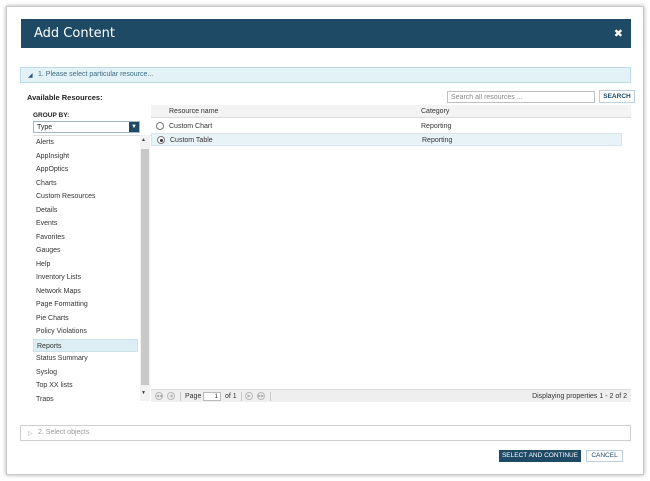 The width and height of the screenshot is (650, 481). I want to click on table-row: Custom Chart Reporting, so click(386, 126).